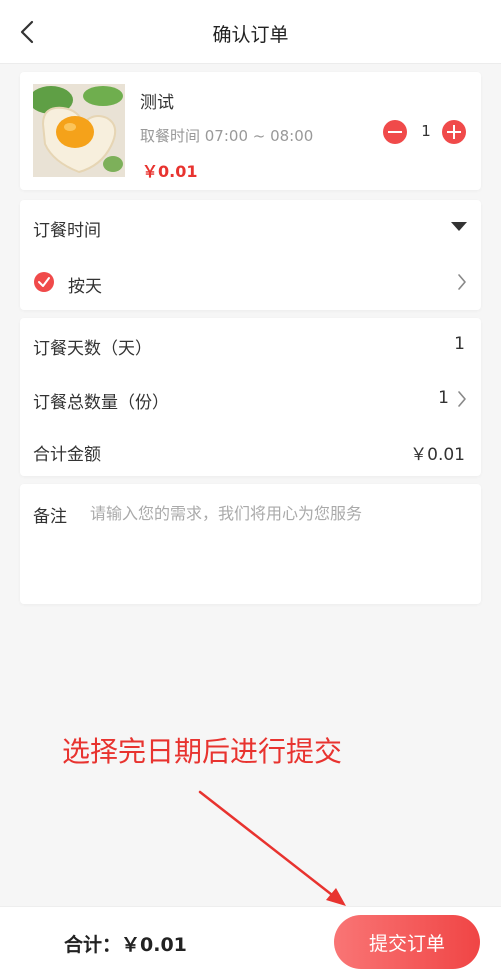 The image size is (501, 972). Describe the element at coordinates (395, 132) in the screenshot. I see `minus-circle-icon` at that location.